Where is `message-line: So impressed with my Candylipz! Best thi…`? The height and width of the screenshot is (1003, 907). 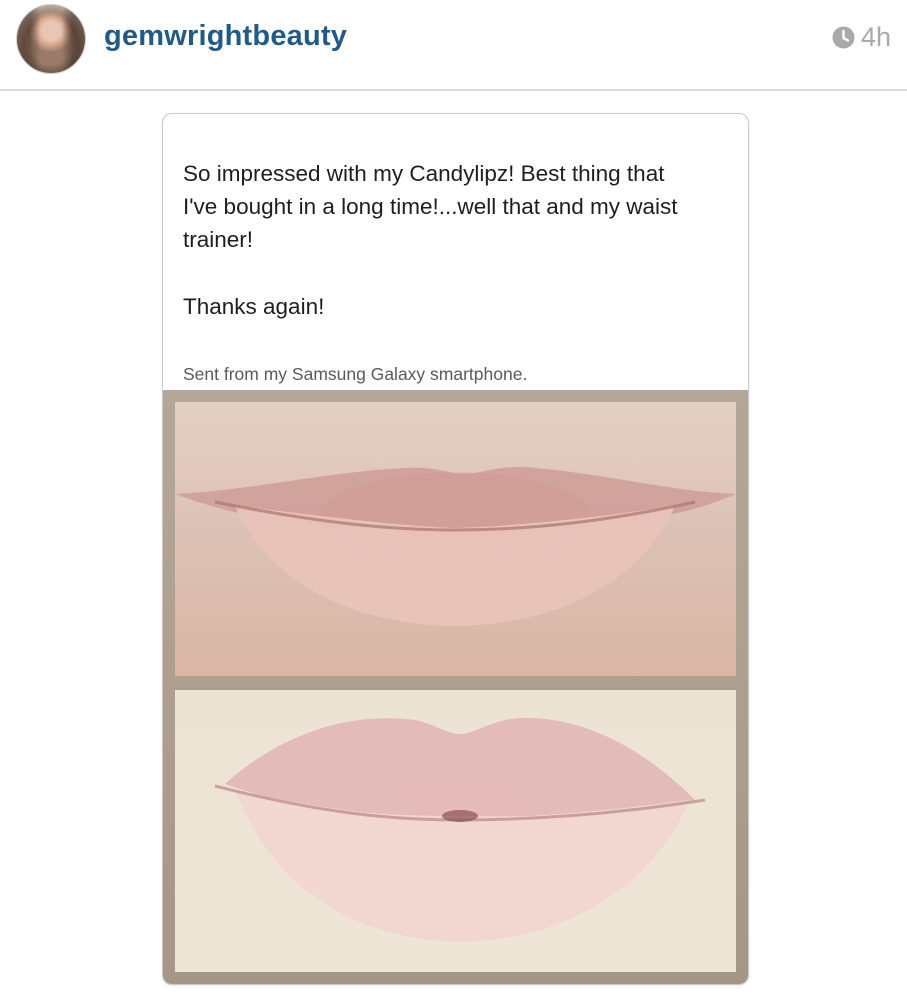 message-line: So impressed with my Candylipz! Best thi… is located at coordinates (424, 173).